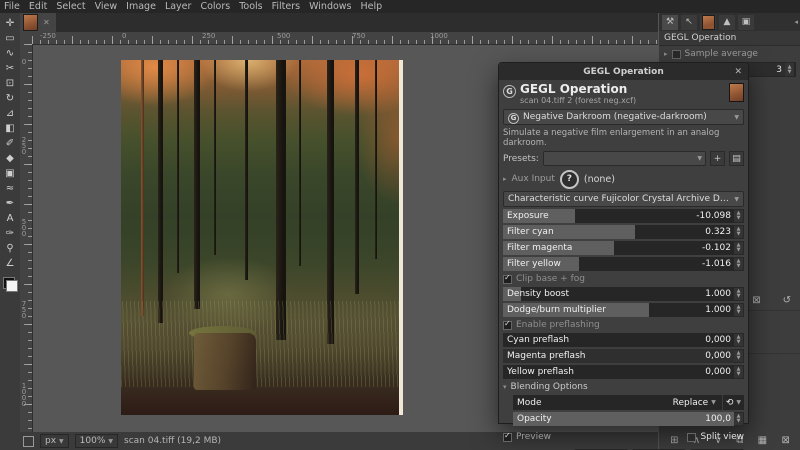 The width and height of the screenshot is (800, 450). Describe the element at coordinates (30, 22) in the screenshot. I see `image-tab-thumbnail` at that location.